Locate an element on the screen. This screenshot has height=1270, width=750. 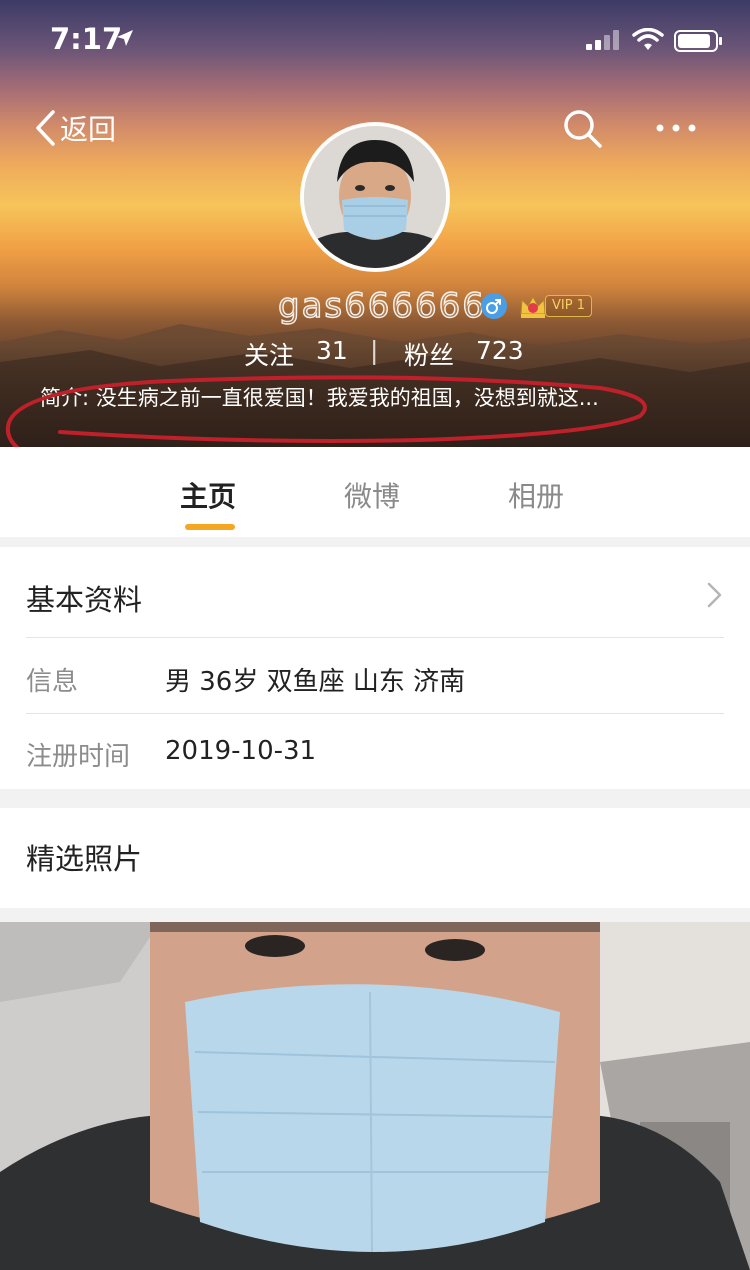
username: gas666666 is located at coordinates (381, 305).